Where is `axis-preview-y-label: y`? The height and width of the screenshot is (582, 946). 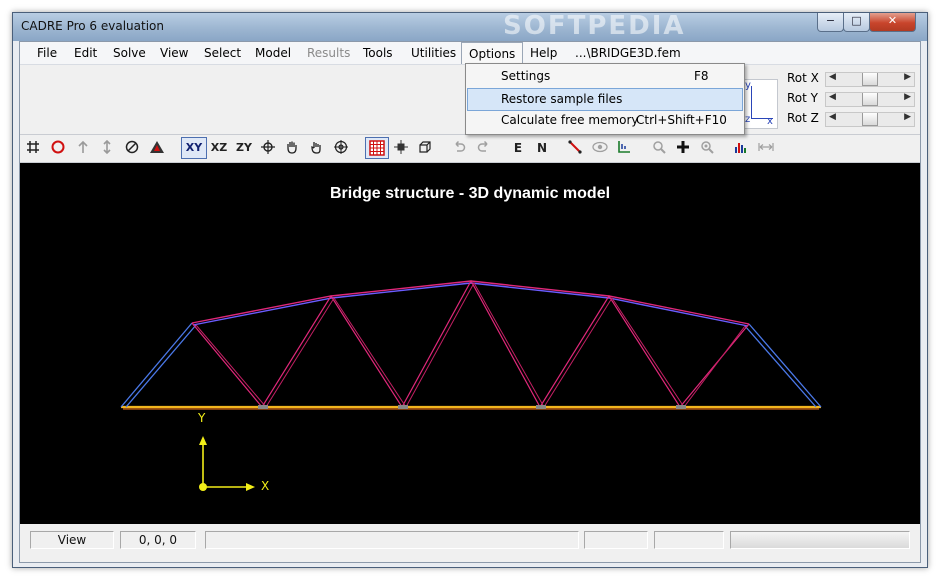
axis-preview-y-label: y is located at coordinates (748, 85).